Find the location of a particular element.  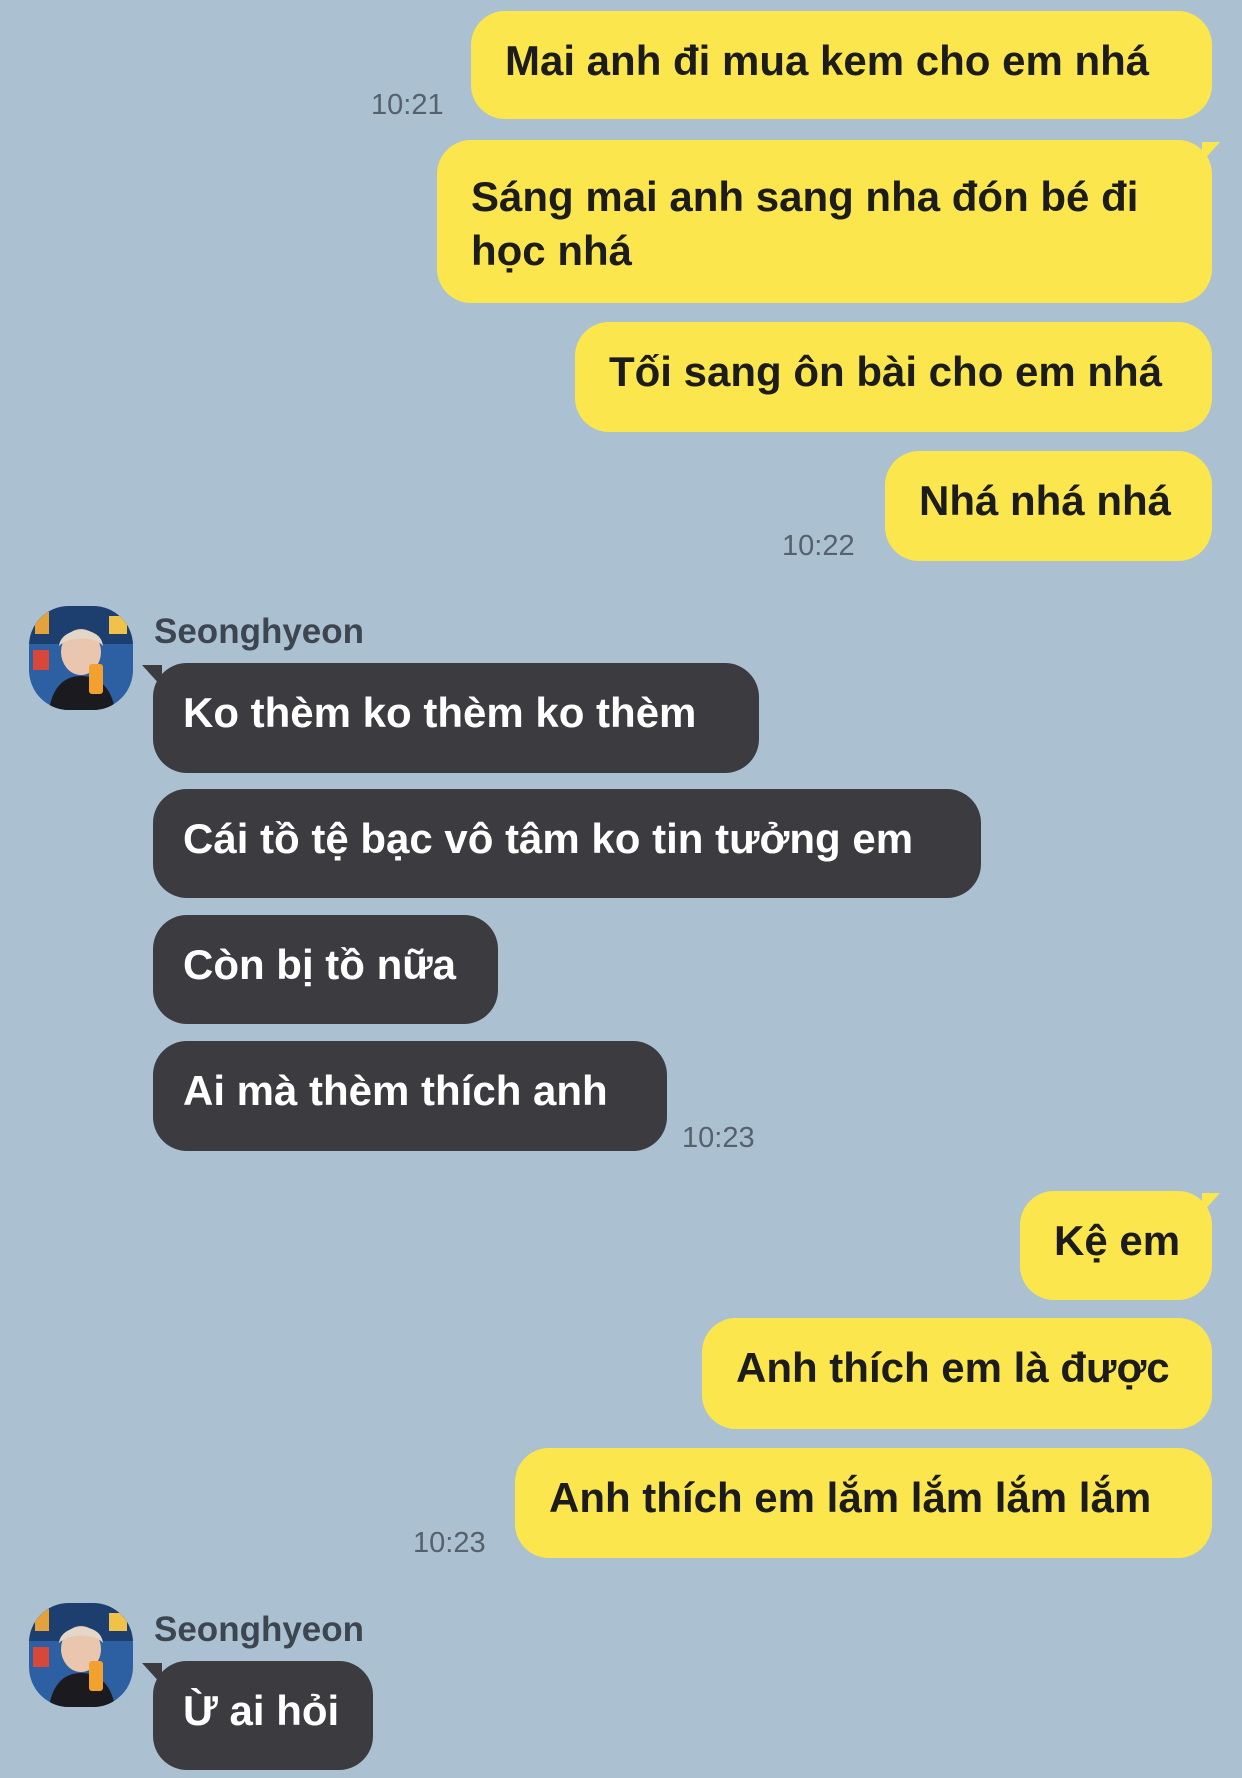

incoming-message-bubble: Ko thèm ko thèm ko thèm is located at coordinates (456, 718).